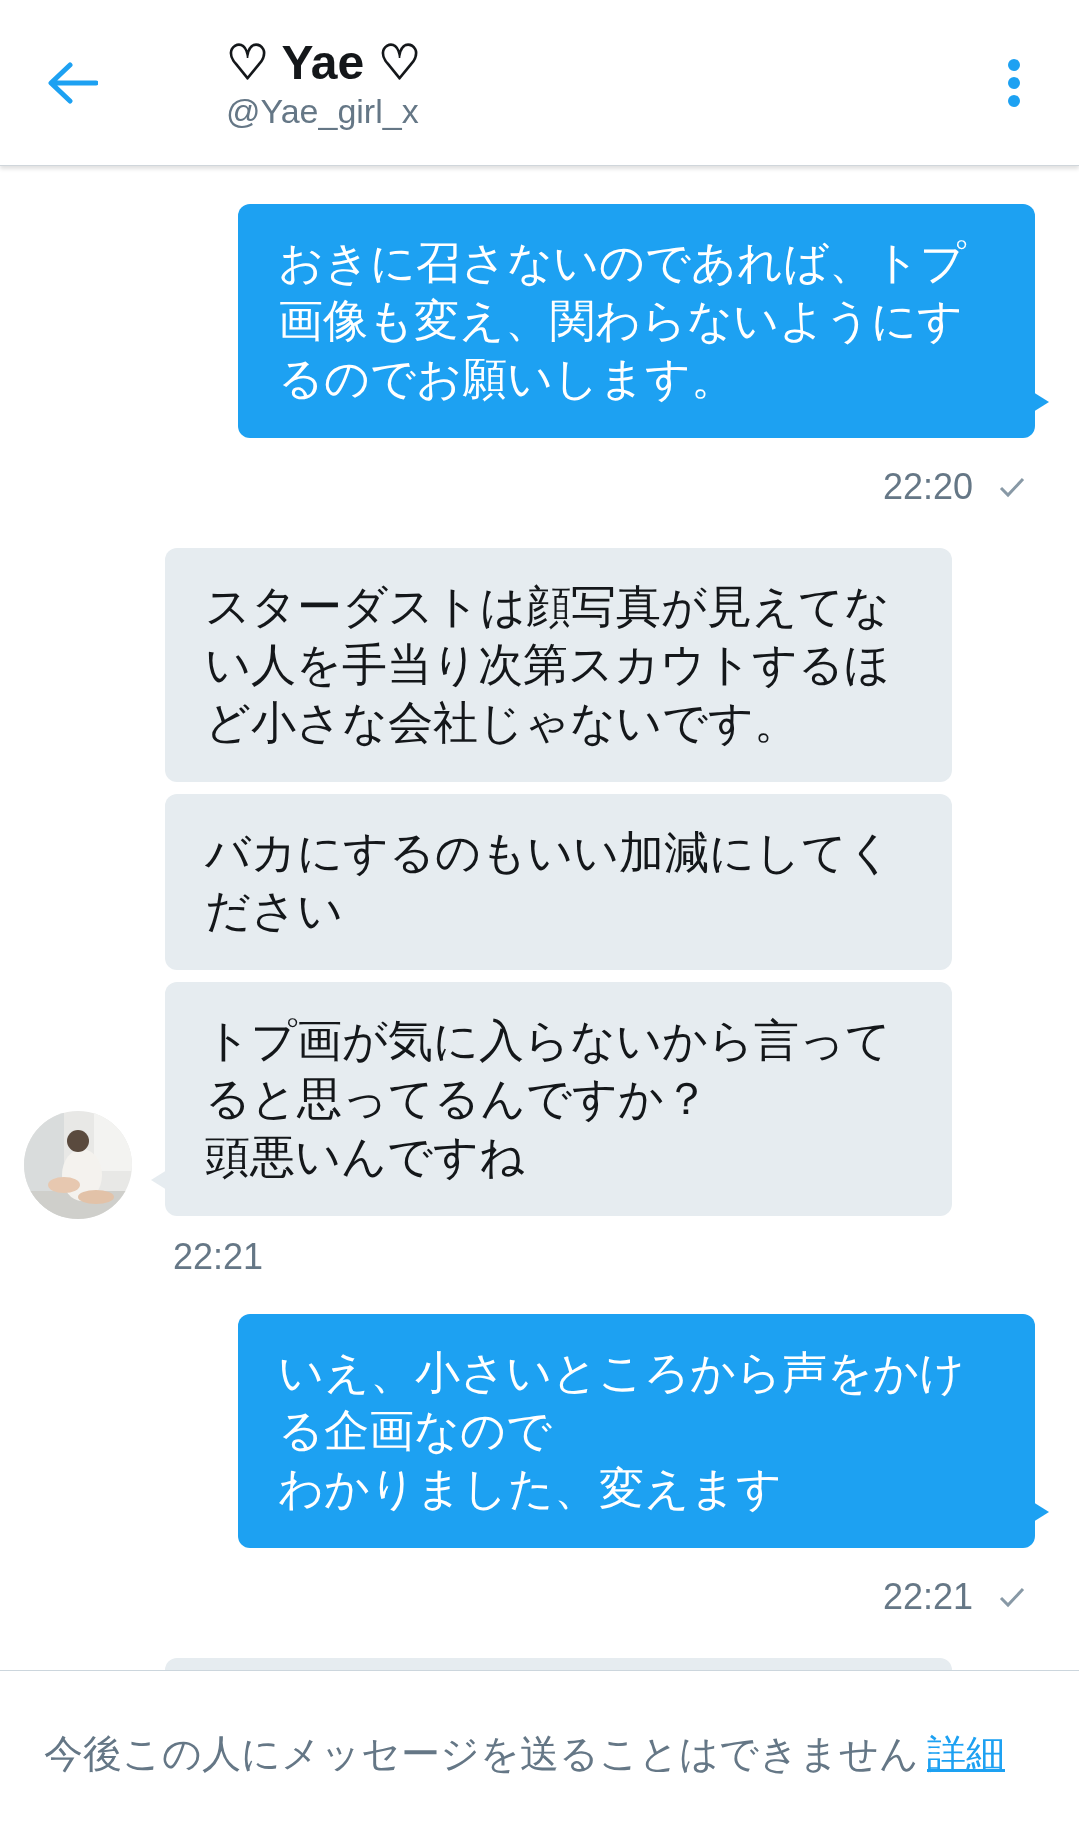 This screenshot has height=1838, width=1079. I want to click on back-icon, so click(72, 82).